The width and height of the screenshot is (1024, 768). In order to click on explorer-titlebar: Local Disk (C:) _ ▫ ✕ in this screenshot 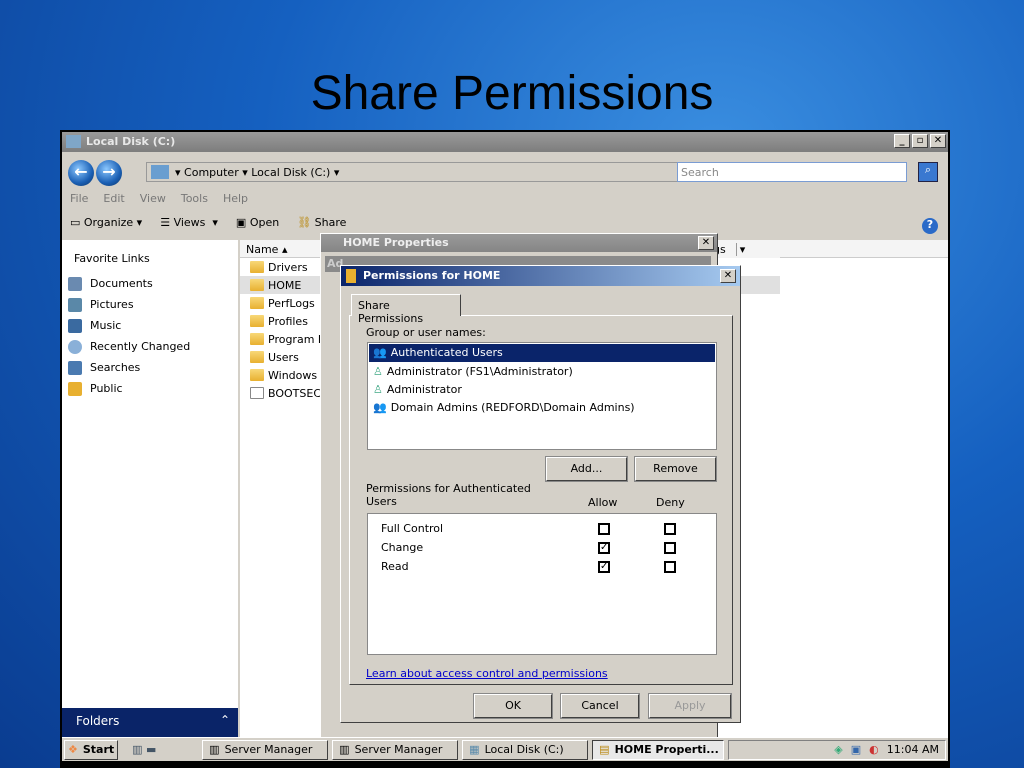, I will do `click(505, 142)`.